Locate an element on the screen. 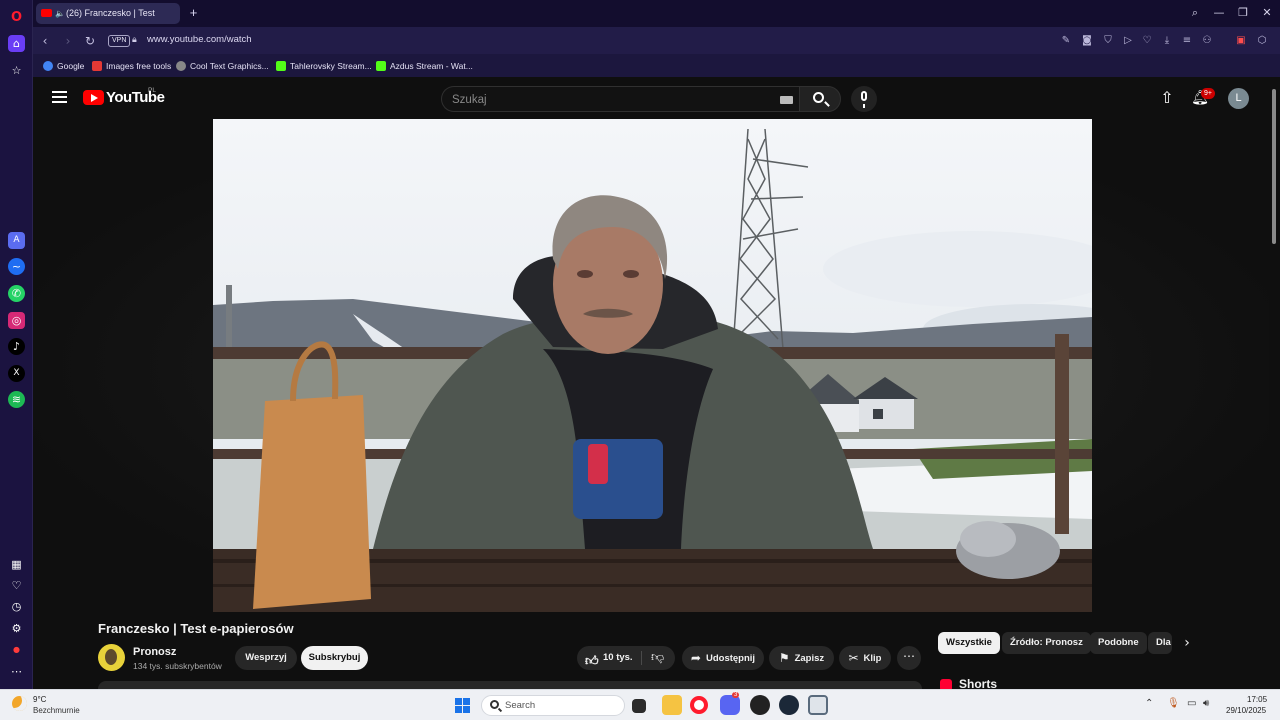 The height and width of the screenshot is (720, 1280). extension-badge-icon: ▣ is located at coordinates (1241, 41).